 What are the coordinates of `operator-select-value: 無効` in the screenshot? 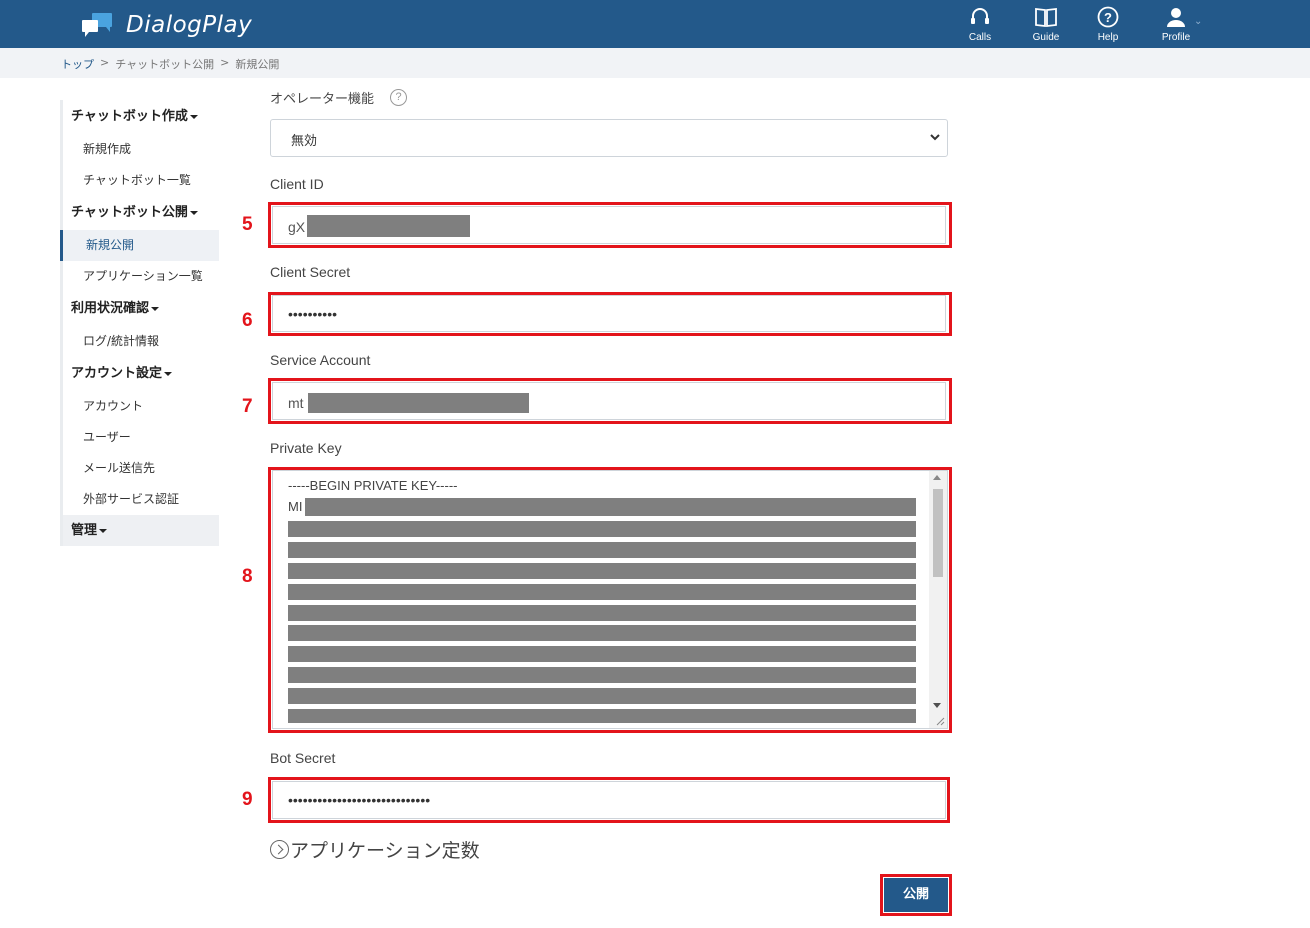 It's located at (304, 141).